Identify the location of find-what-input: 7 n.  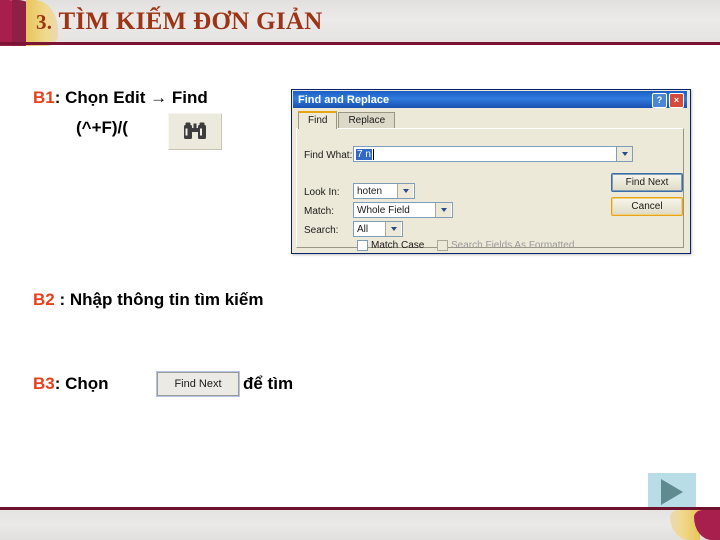
(485, 154).